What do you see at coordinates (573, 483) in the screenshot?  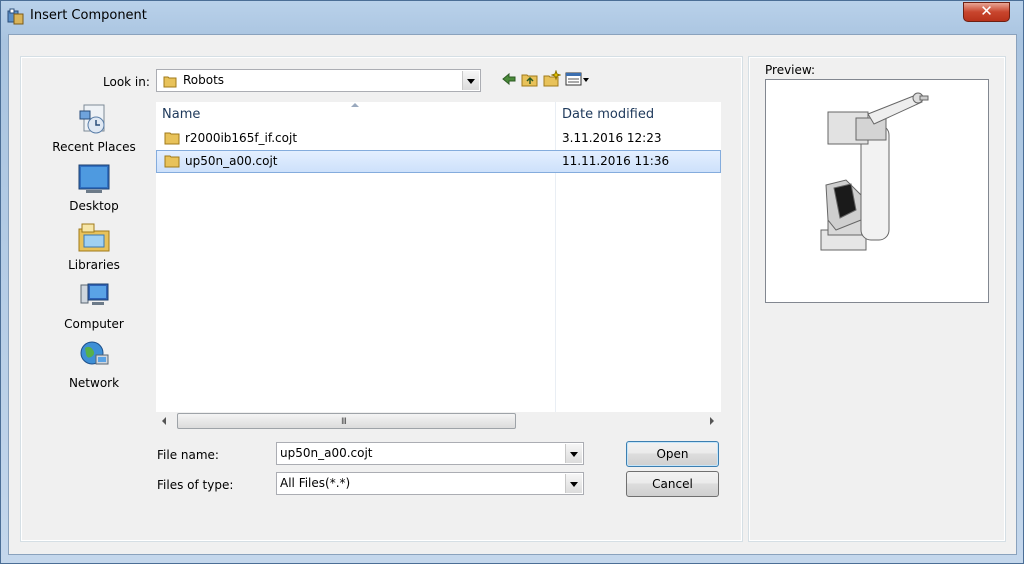 I see `file-type-dropdown-button` at bounding box center [573, 483].